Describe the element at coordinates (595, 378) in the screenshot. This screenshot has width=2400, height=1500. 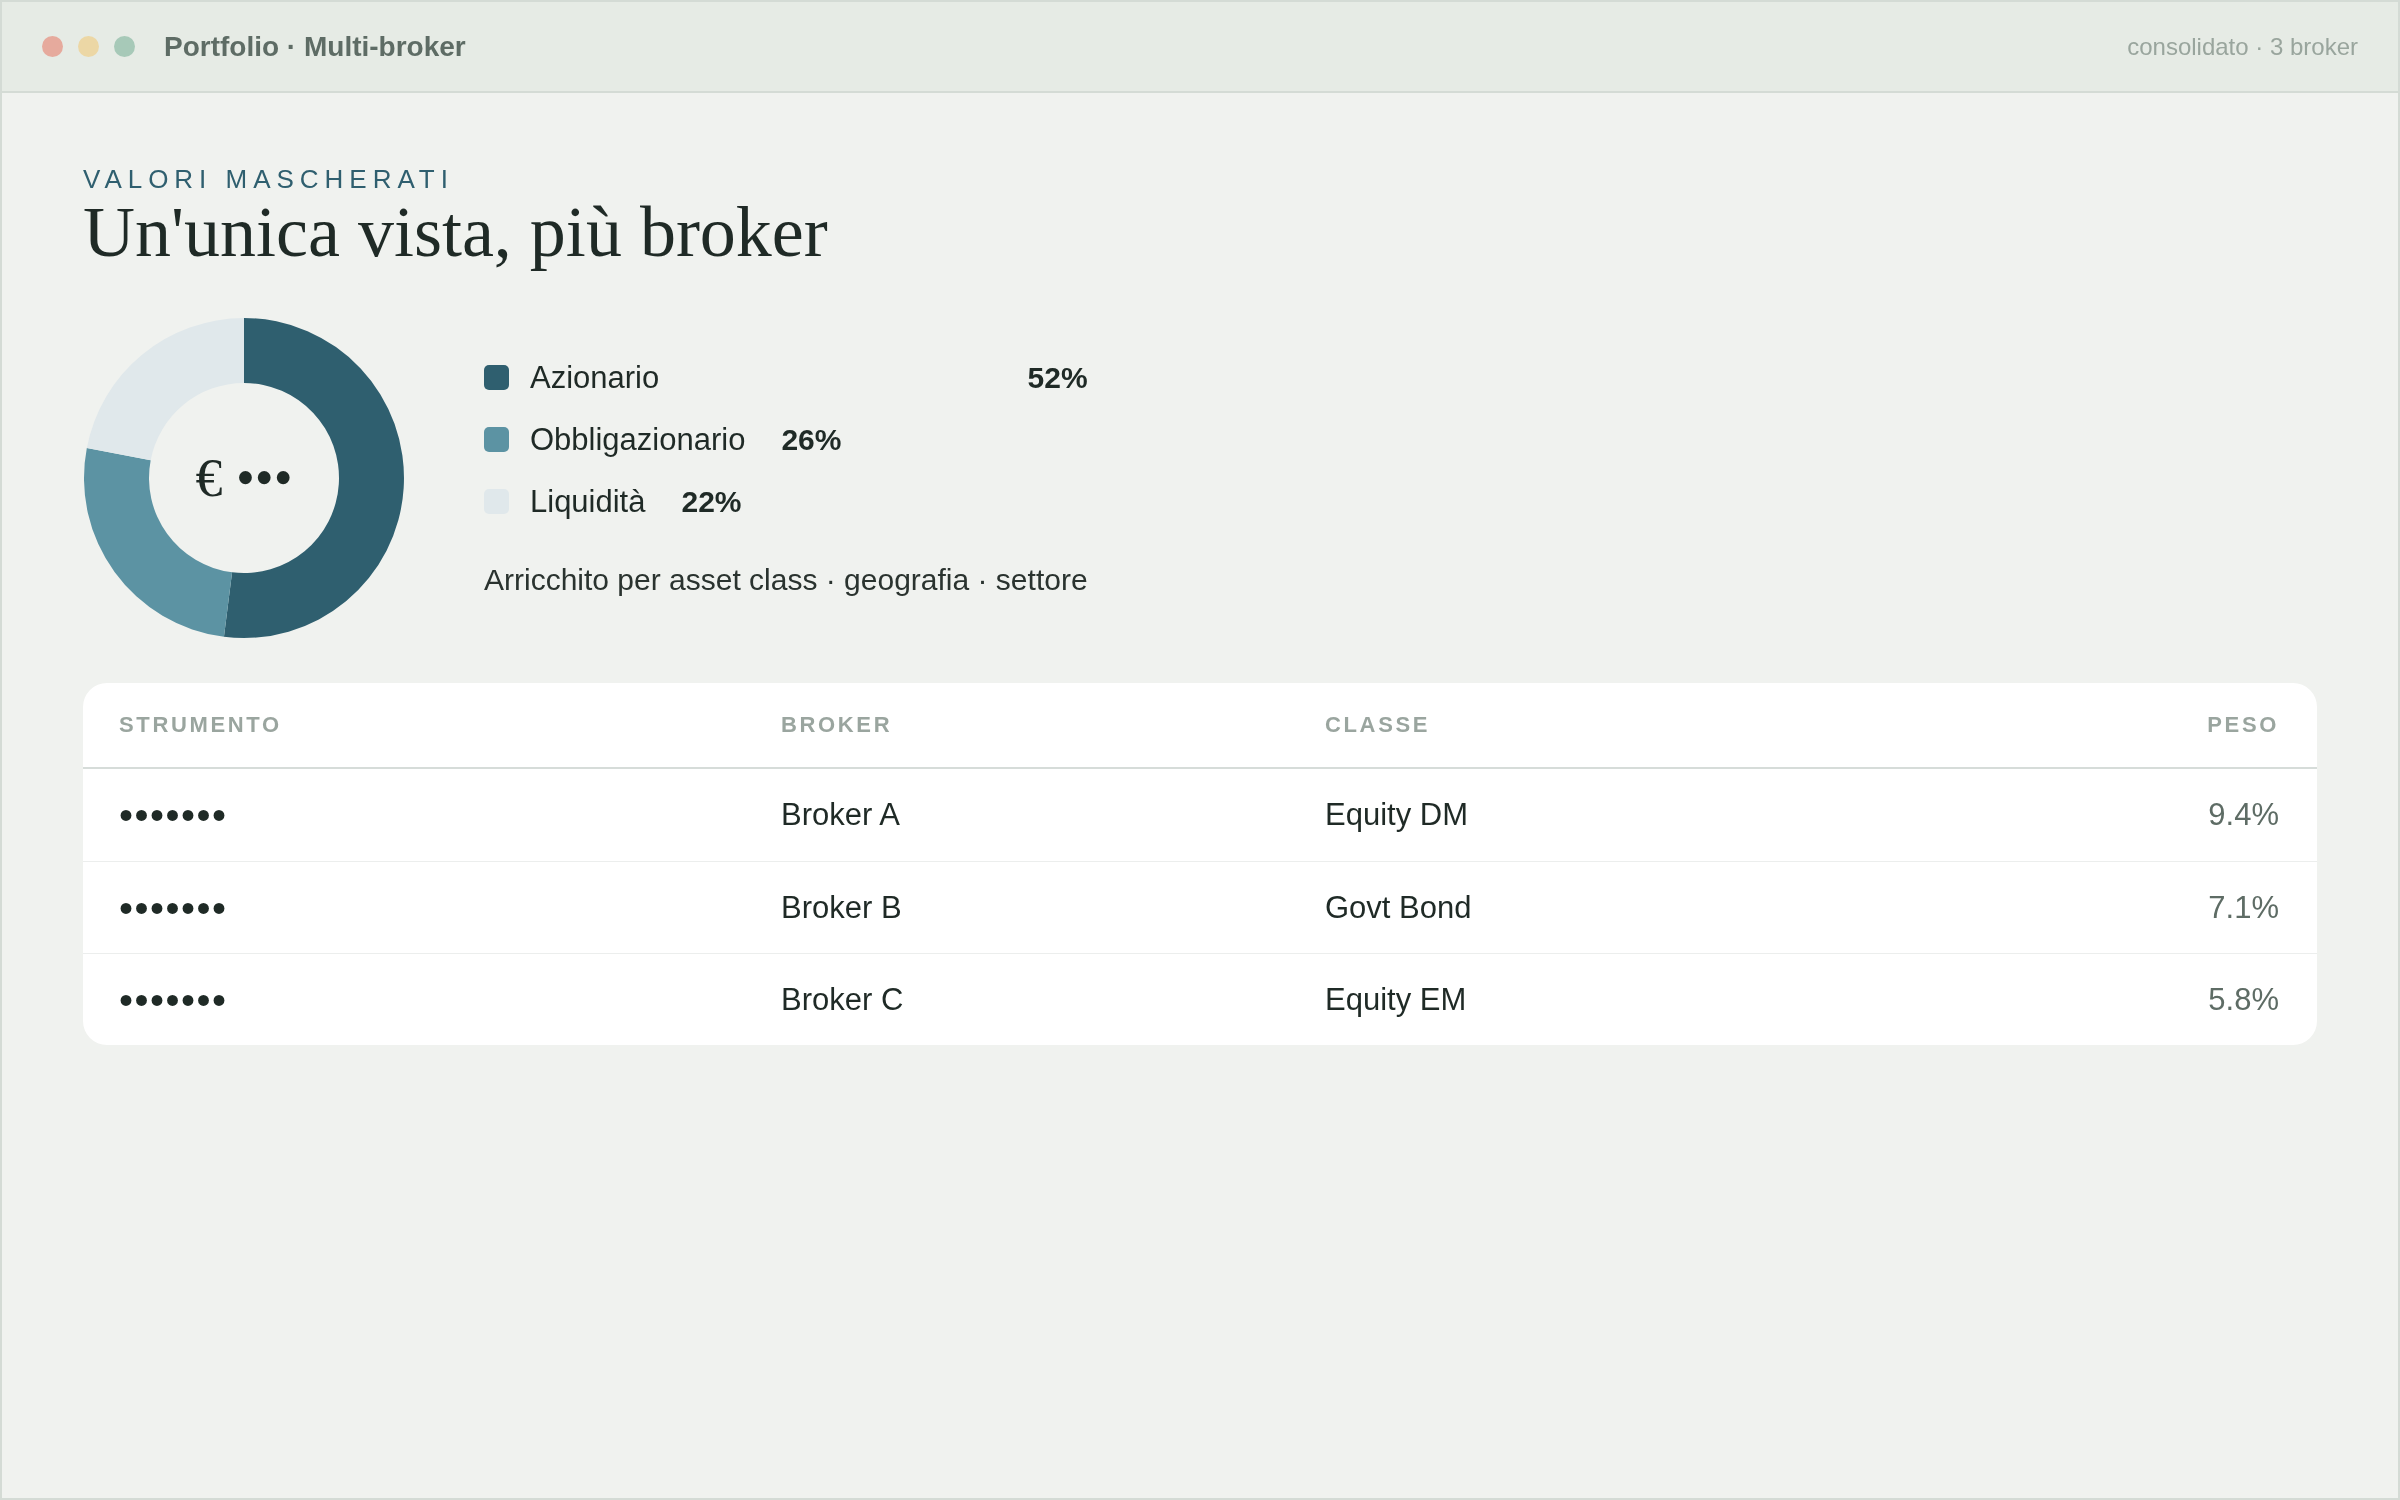
I see `legend-label: Azionario` at that location.